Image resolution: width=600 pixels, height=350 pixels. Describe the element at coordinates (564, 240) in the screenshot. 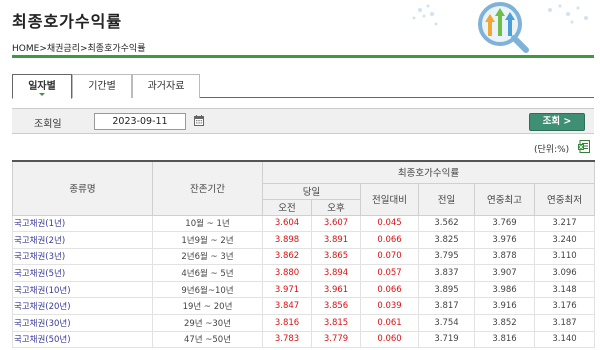

I see `year-low-cell: 3.240` at that location.